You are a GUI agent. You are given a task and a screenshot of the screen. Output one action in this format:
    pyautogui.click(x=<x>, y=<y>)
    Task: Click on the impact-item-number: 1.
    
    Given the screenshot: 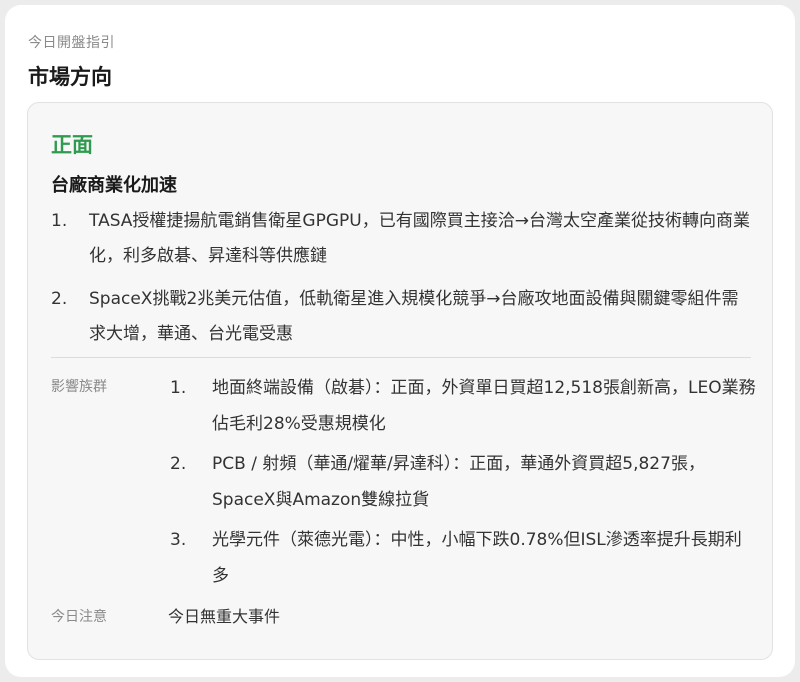 What is the action you would take?
    pyautogui.click(x=178, y=388)
    